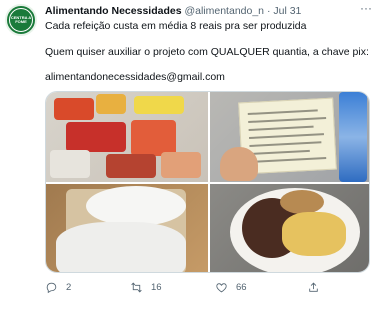 Image resolution: width=380 pixels, height=313 pixels. I want to click on photo-meal-bowl, so click(289, 228).